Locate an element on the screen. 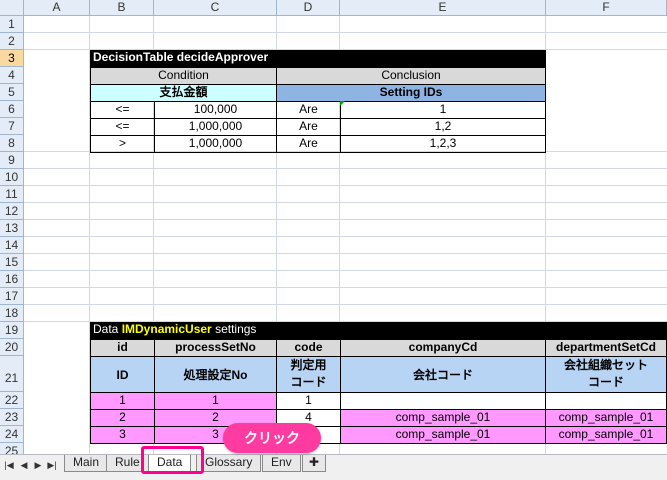 Image resolution: width=667 pixels, height=480 pixels. data-table-title: Data IMDynamicUser settings is located at coordinates (378, 331).